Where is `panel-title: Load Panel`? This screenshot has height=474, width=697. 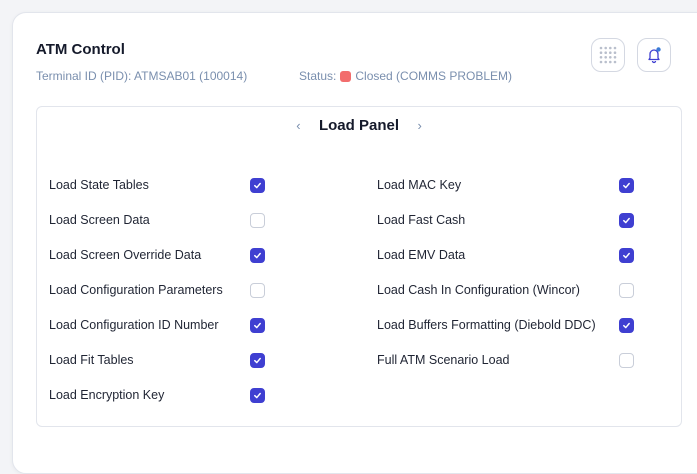 panel-title: Load Panel is located at coordinates (359, 126).